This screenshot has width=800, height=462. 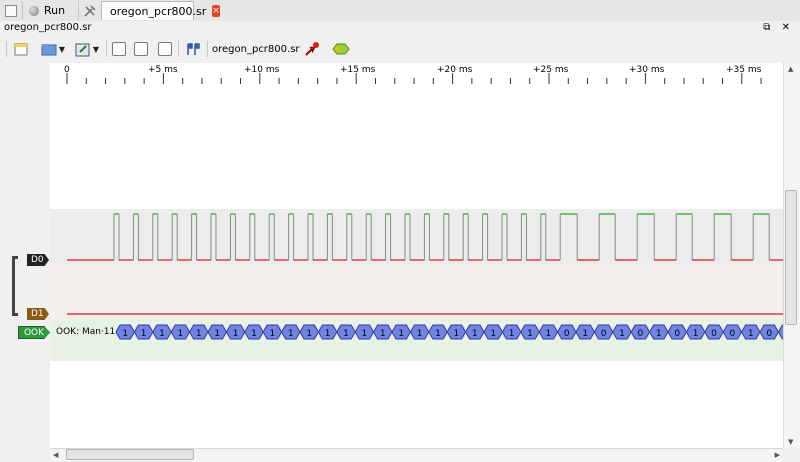 What do you see at coordinates (400, 11) in the screenshot?
I see `tab-bar: Run oregon_pcr800.sr ×` at bounding box center [400, 11].